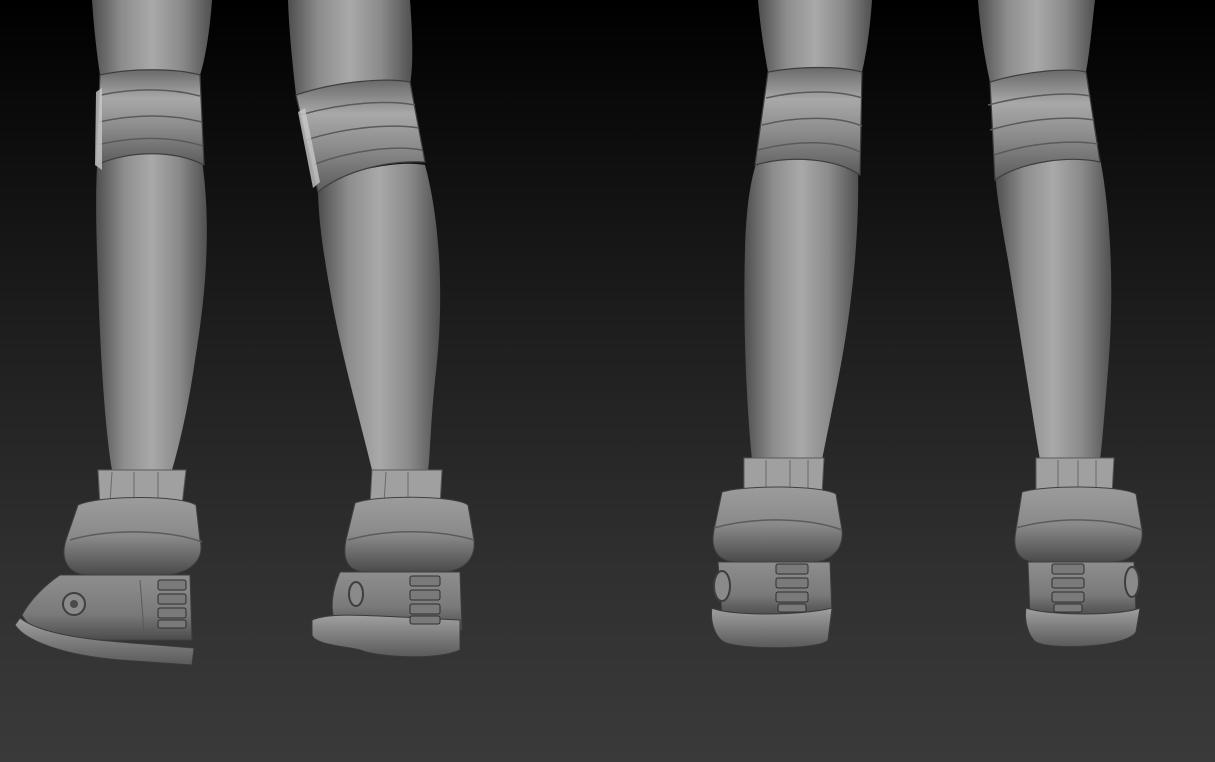 This screenshot has width=1215, height=762. What do you see at coordinates (381, 329) in the screenshot?
I see `leg-left-b` at bounding box center [381, 329].